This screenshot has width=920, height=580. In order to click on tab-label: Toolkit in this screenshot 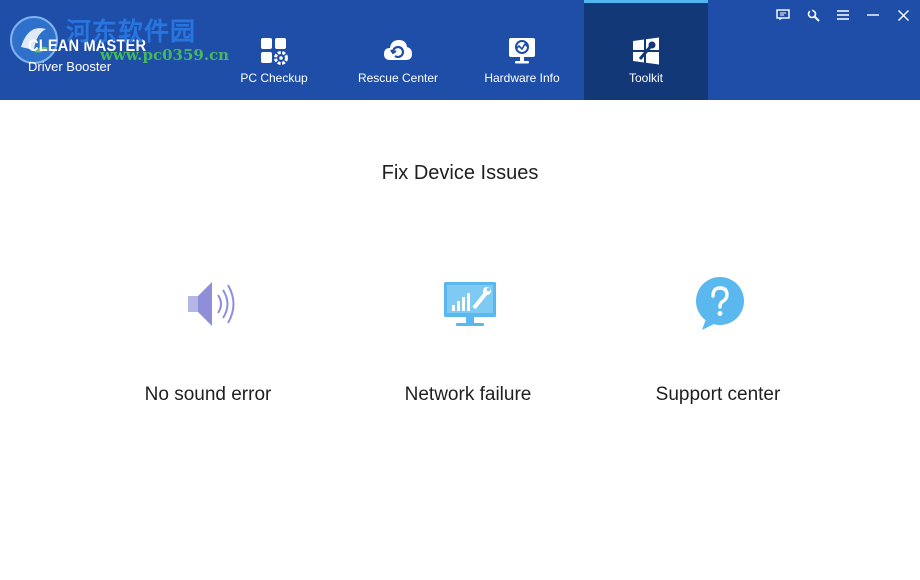, I will do `click(645, 78)`.